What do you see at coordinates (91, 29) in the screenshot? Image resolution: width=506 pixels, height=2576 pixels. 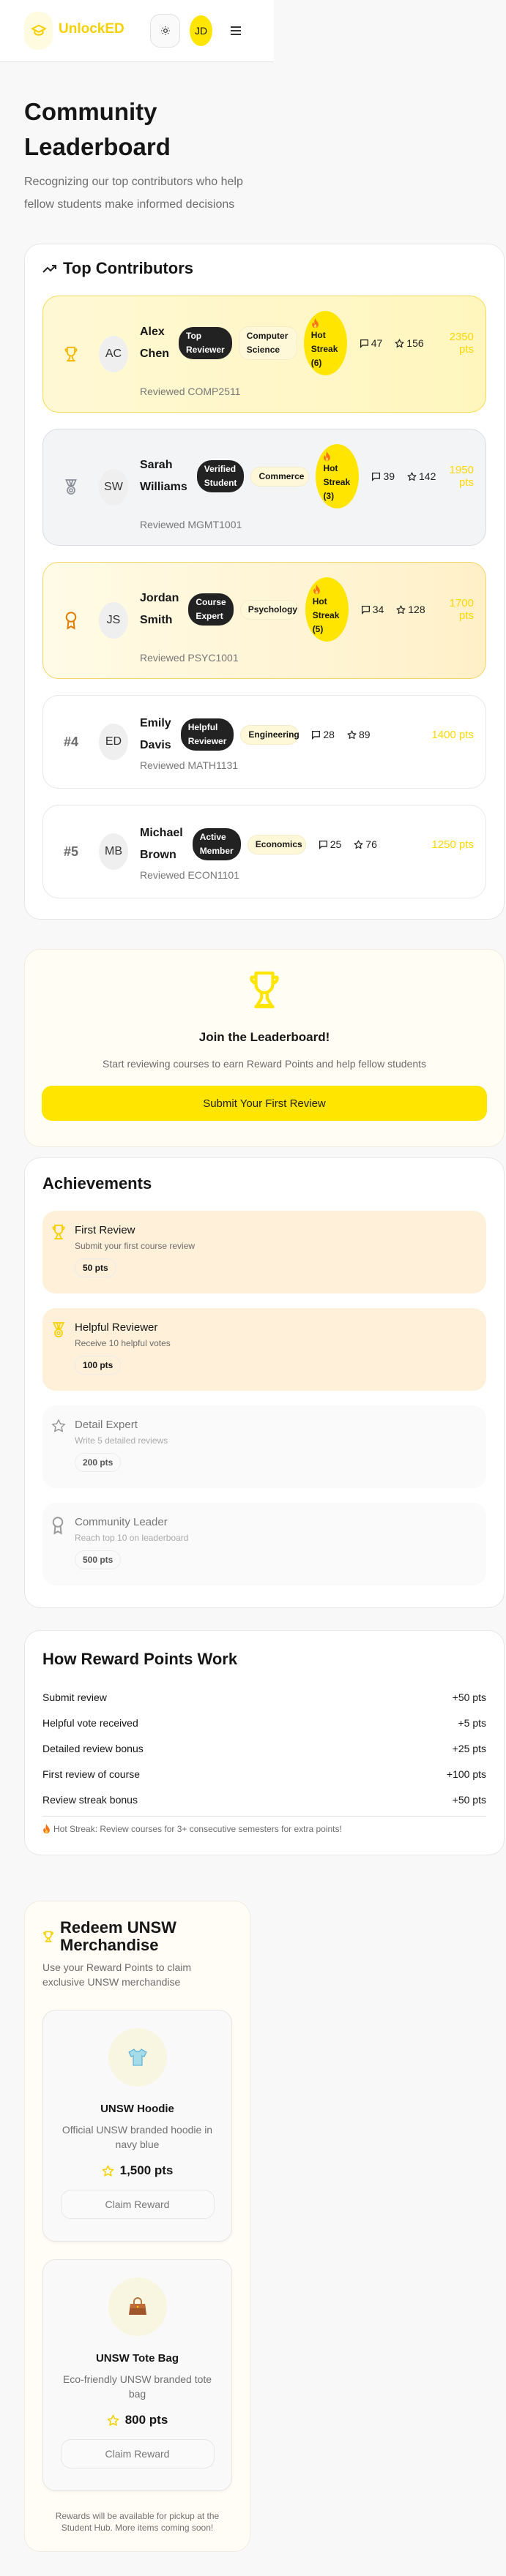 I see `brand-name: UnlockED` at bounding box center [91, 29].